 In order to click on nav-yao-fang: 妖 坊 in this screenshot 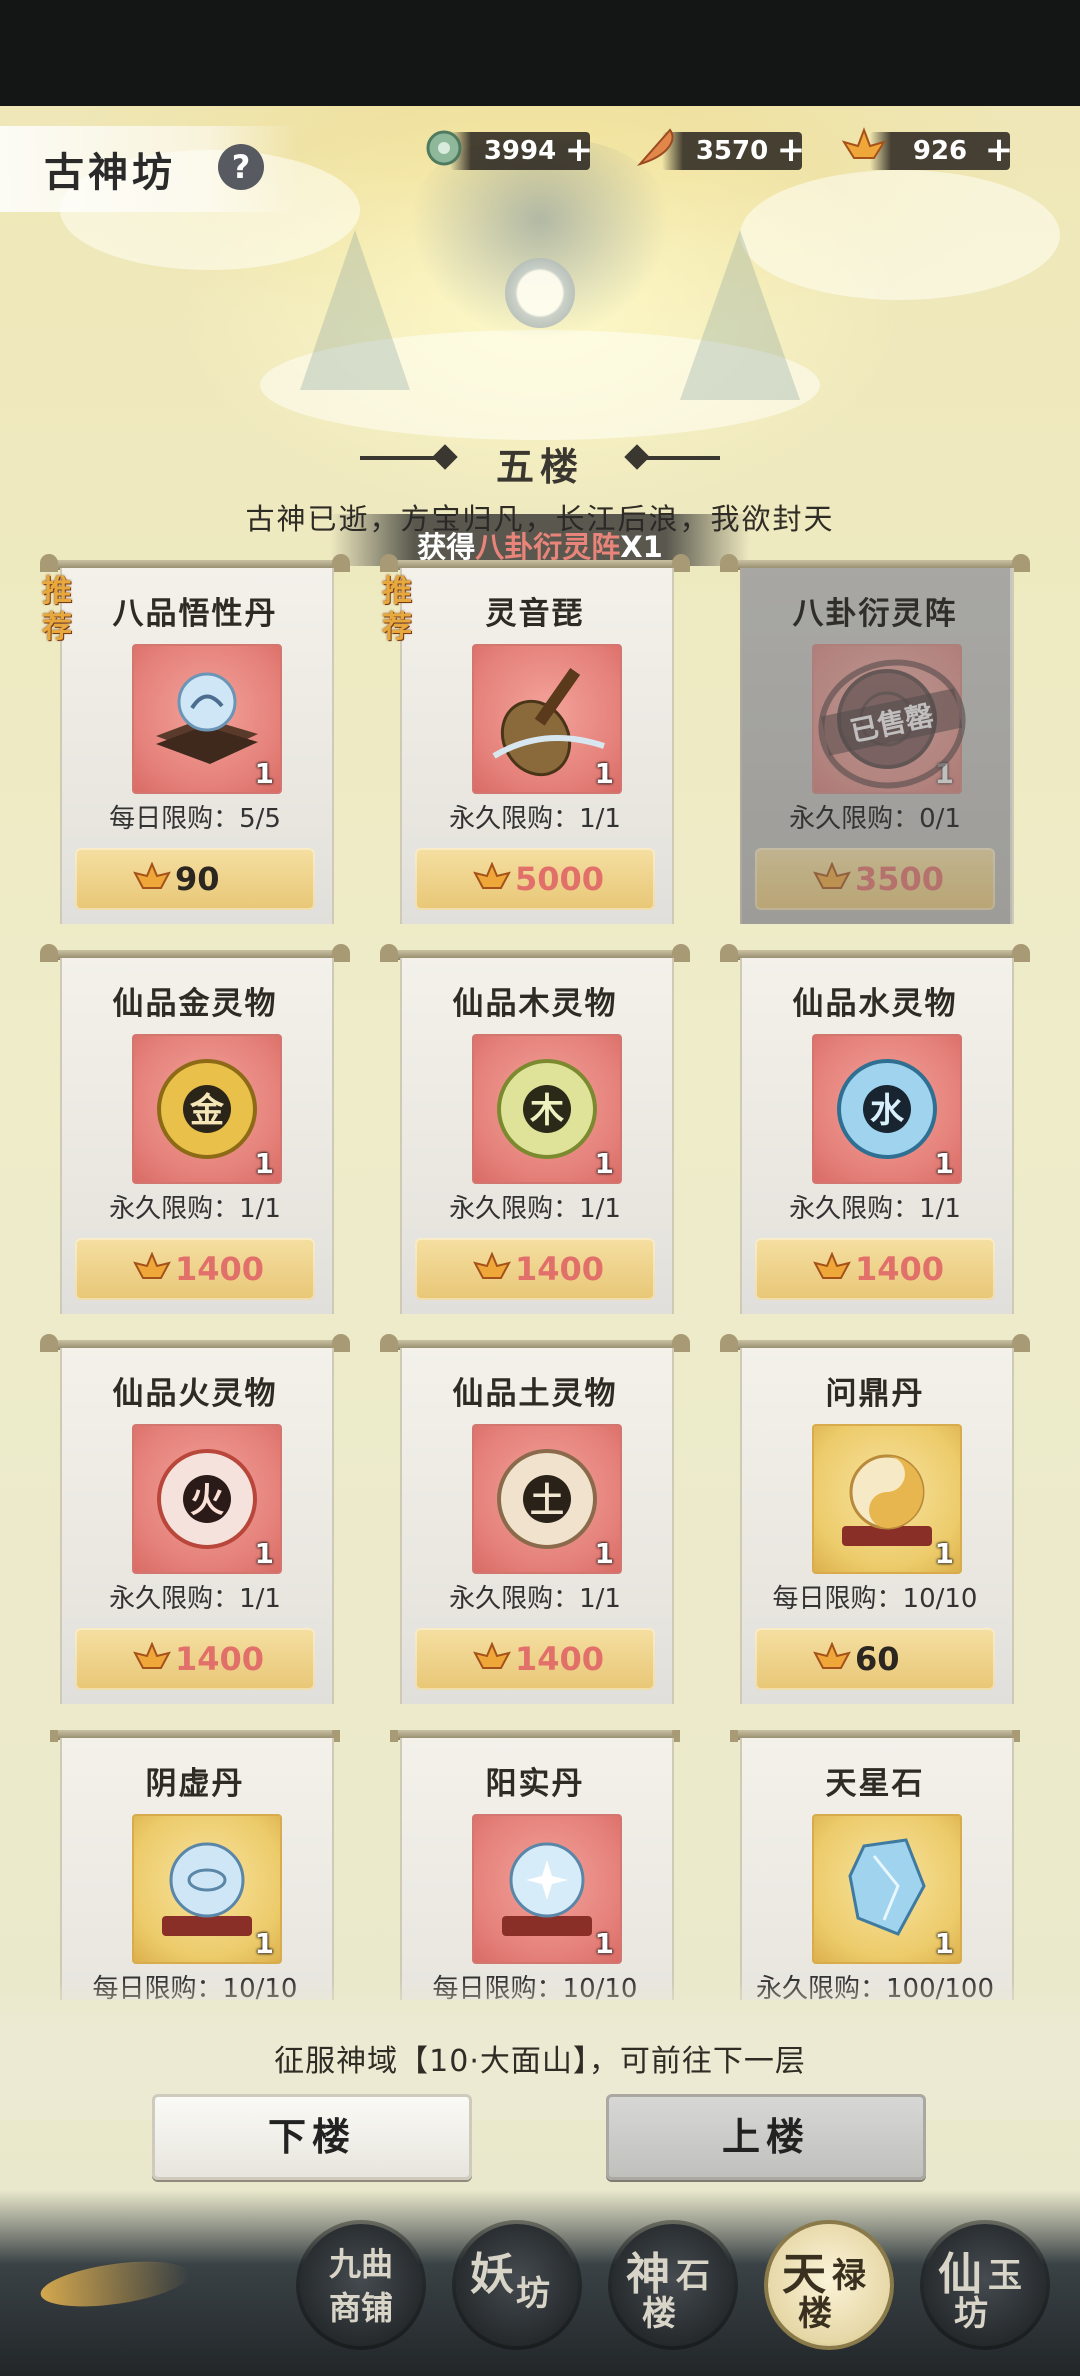, I will do `click(517, 2285)`.